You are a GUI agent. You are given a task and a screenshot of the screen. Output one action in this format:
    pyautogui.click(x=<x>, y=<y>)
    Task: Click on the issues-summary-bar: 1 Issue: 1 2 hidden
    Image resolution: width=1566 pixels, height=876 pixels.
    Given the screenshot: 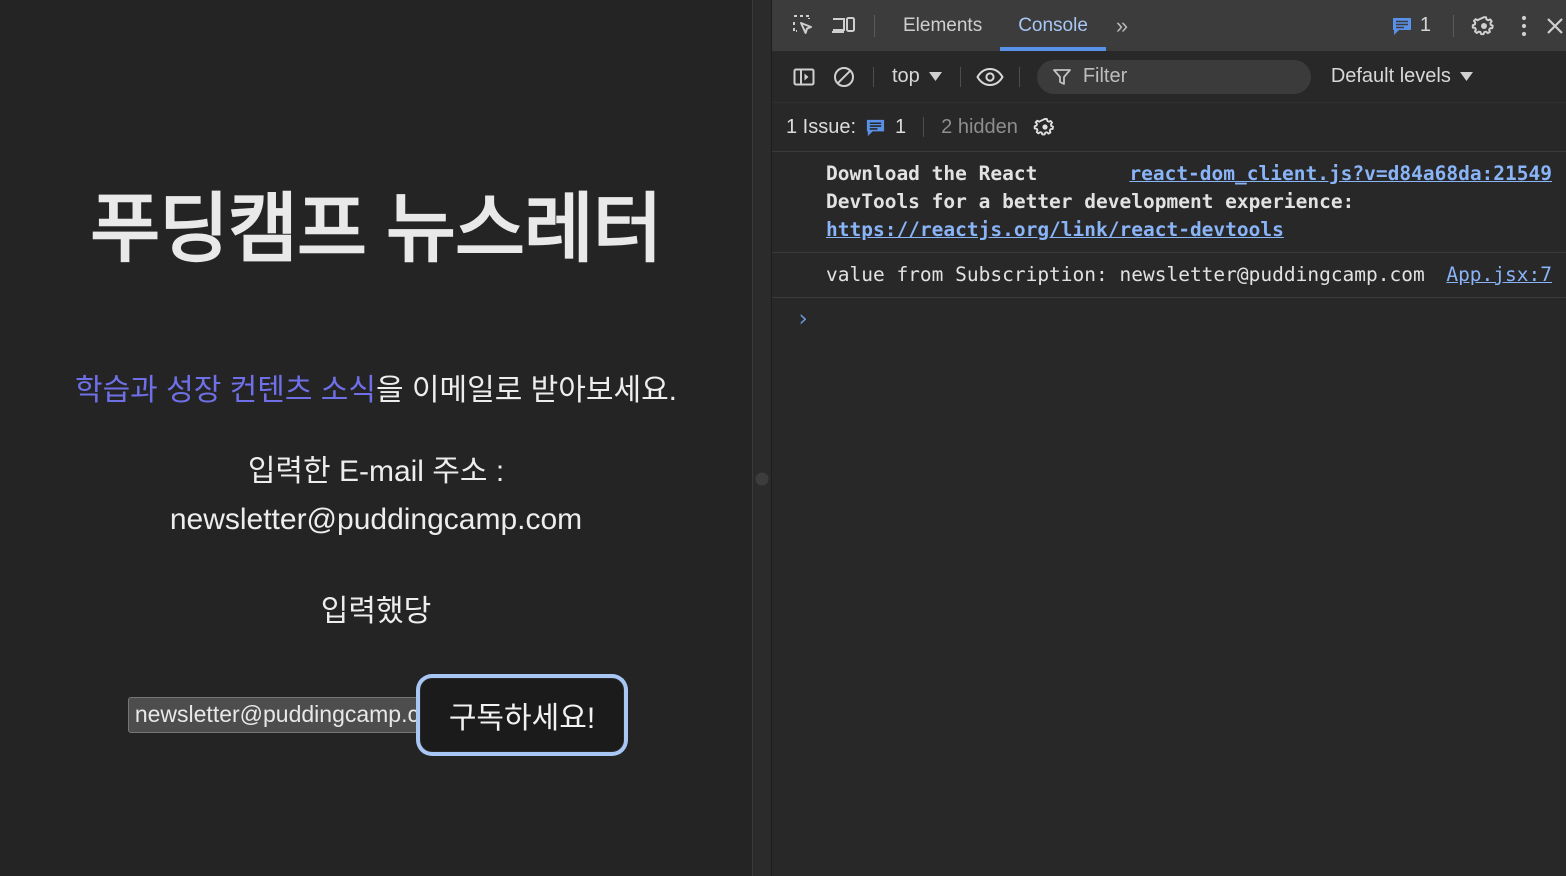 What is the action you would take?
    pyautogui.click(x=1169, y=127)
    